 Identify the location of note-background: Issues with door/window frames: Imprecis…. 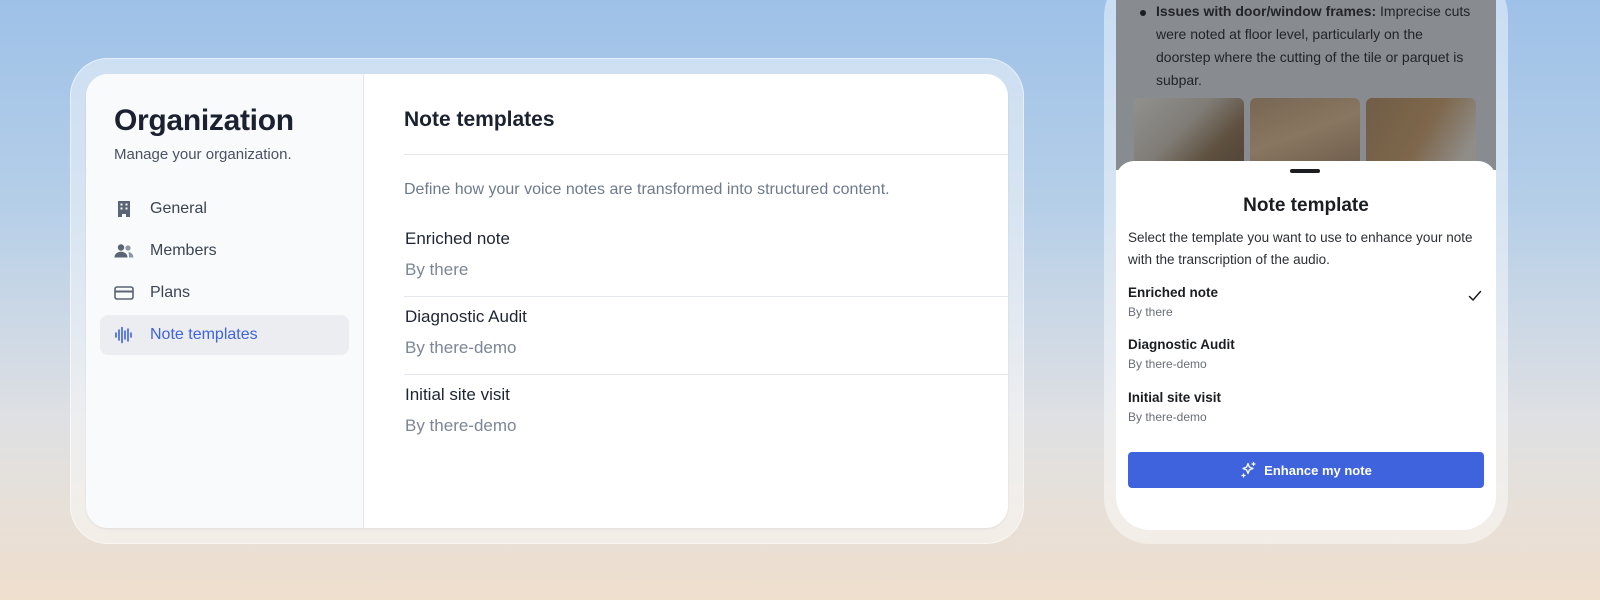
(1306, 89).